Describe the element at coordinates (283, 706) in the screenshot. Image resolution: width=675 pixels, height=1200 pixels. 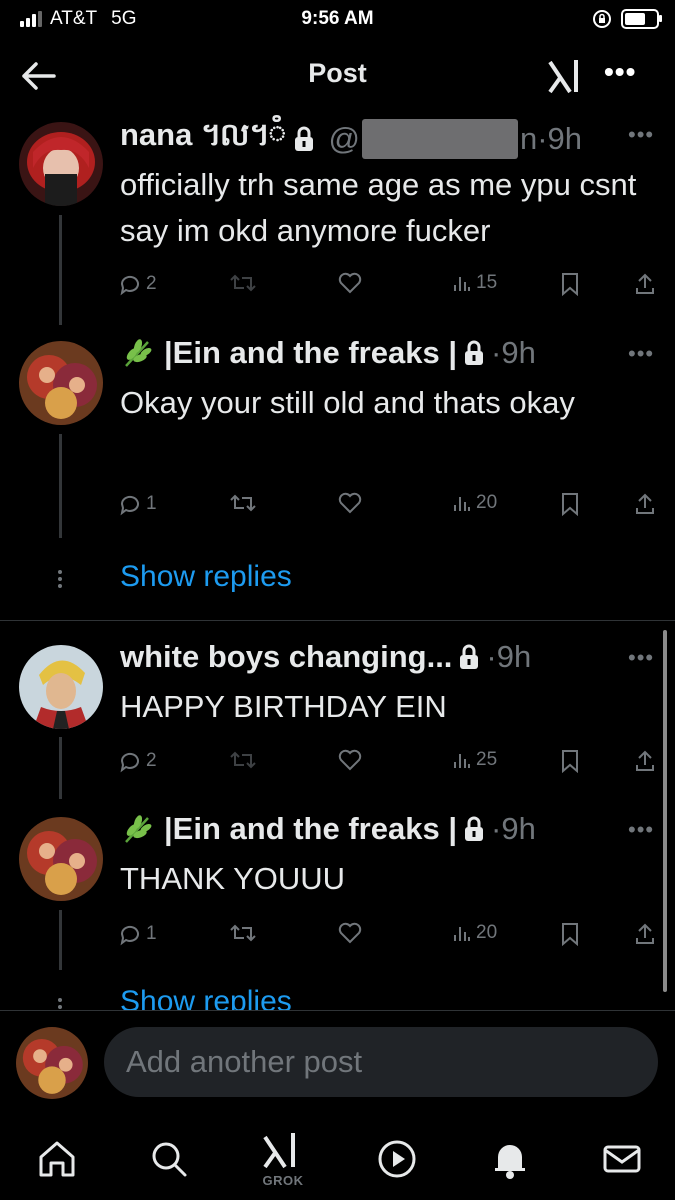
I see `post-text: HAPPY BIRTHDAY EIN` at that location.